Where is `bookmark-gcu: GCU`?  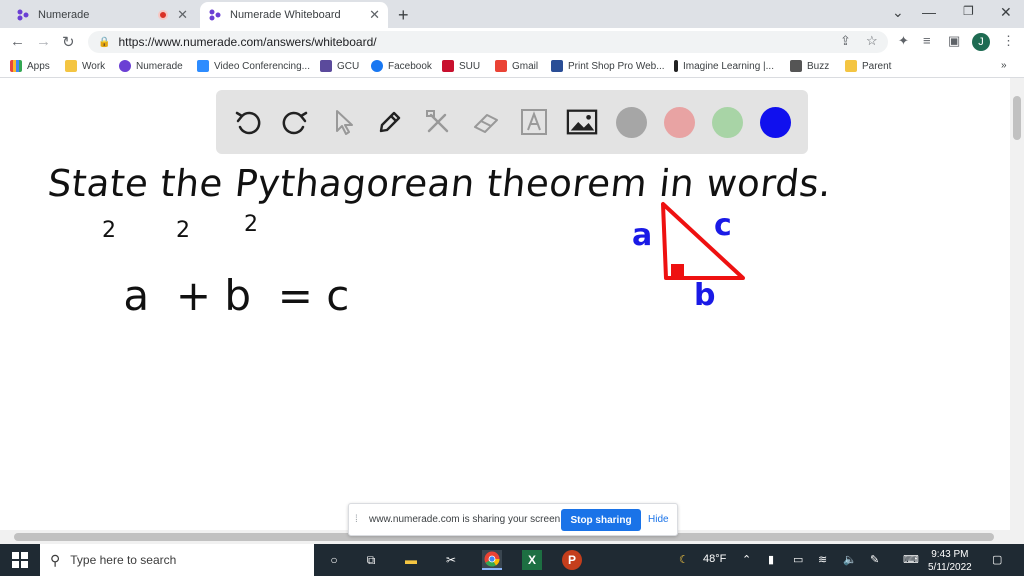 bookmark-gcu: GCU is located at coordinates (339, 66).